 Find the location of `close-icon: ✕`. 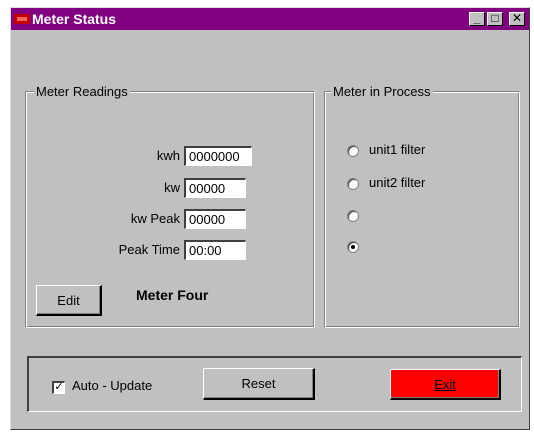

close-icon: ✕ is located at coordinates (517, 18).